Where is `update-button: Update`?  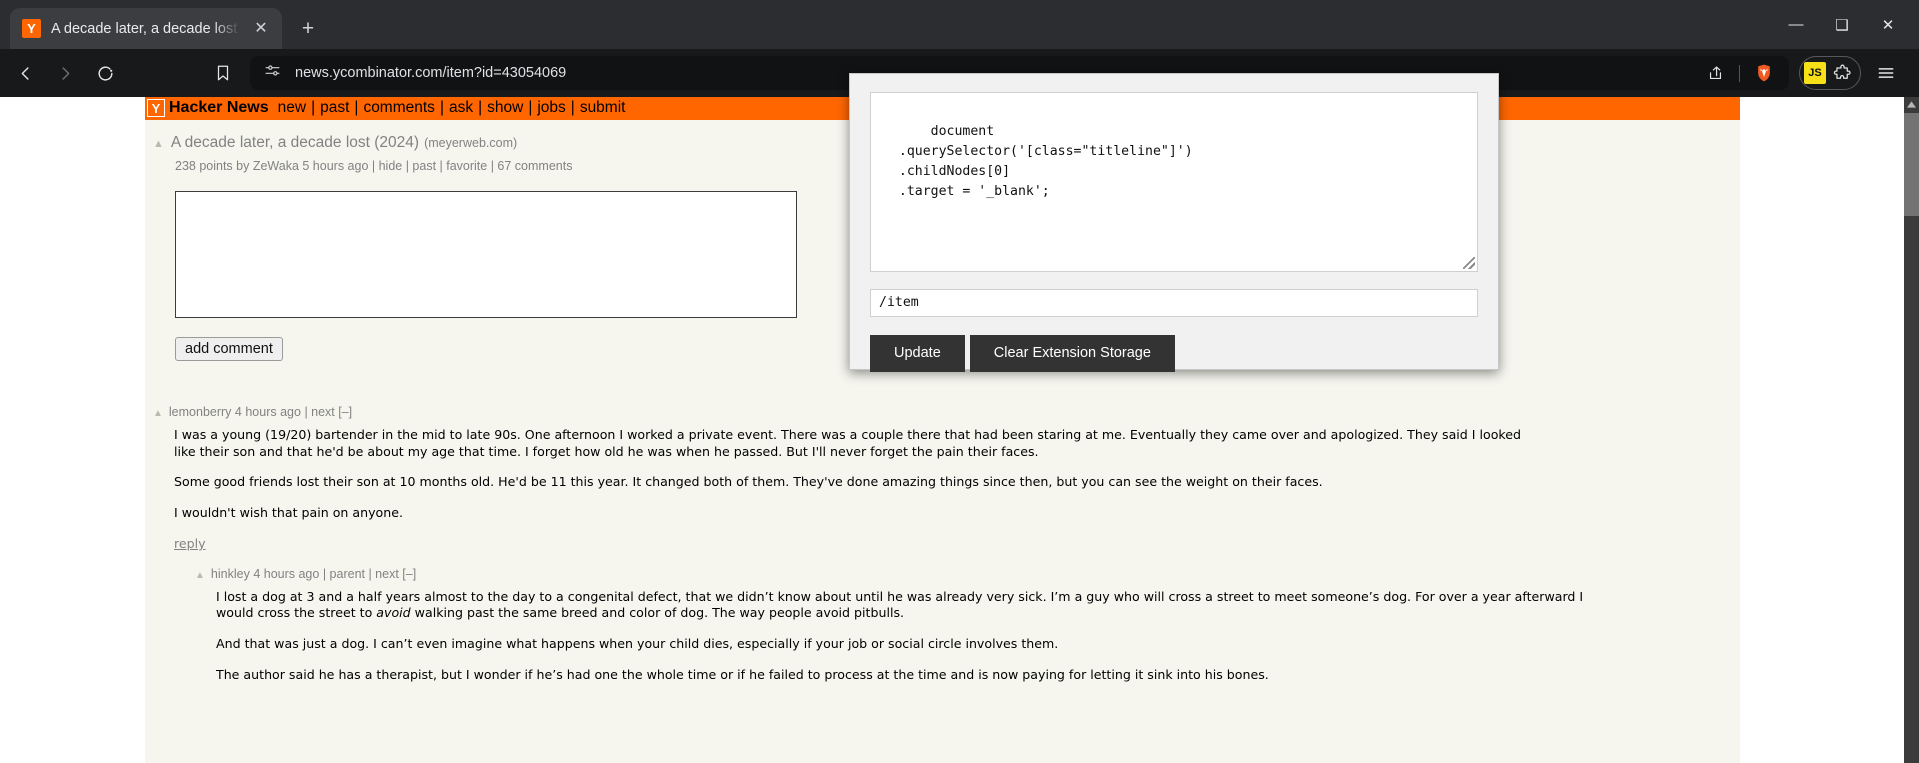 update-button: Update is located at coordinates (917, 353).